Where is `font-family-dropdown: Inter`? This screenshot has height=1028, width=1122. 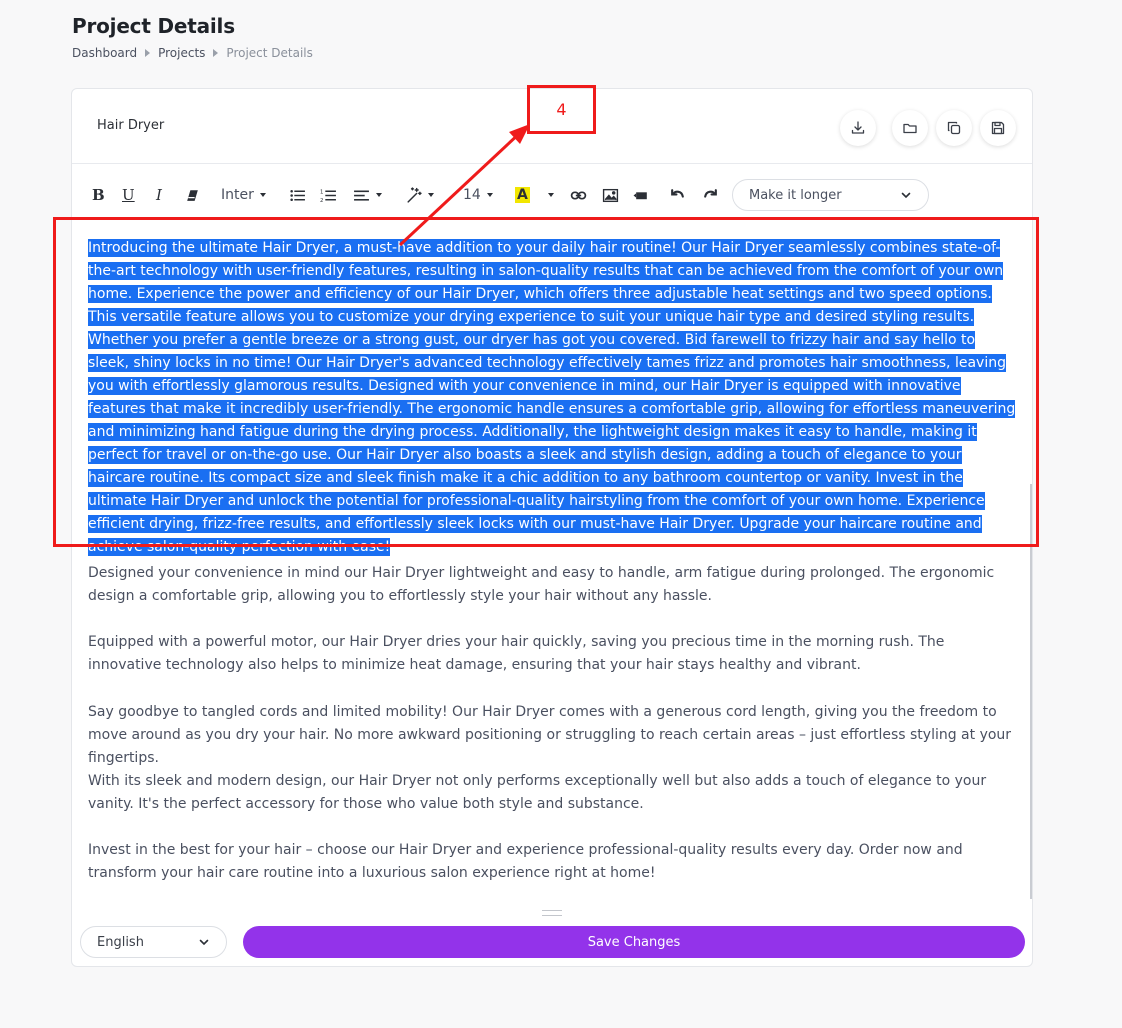
font-family-dropdown: Inter is located at coordinates (243, 195).